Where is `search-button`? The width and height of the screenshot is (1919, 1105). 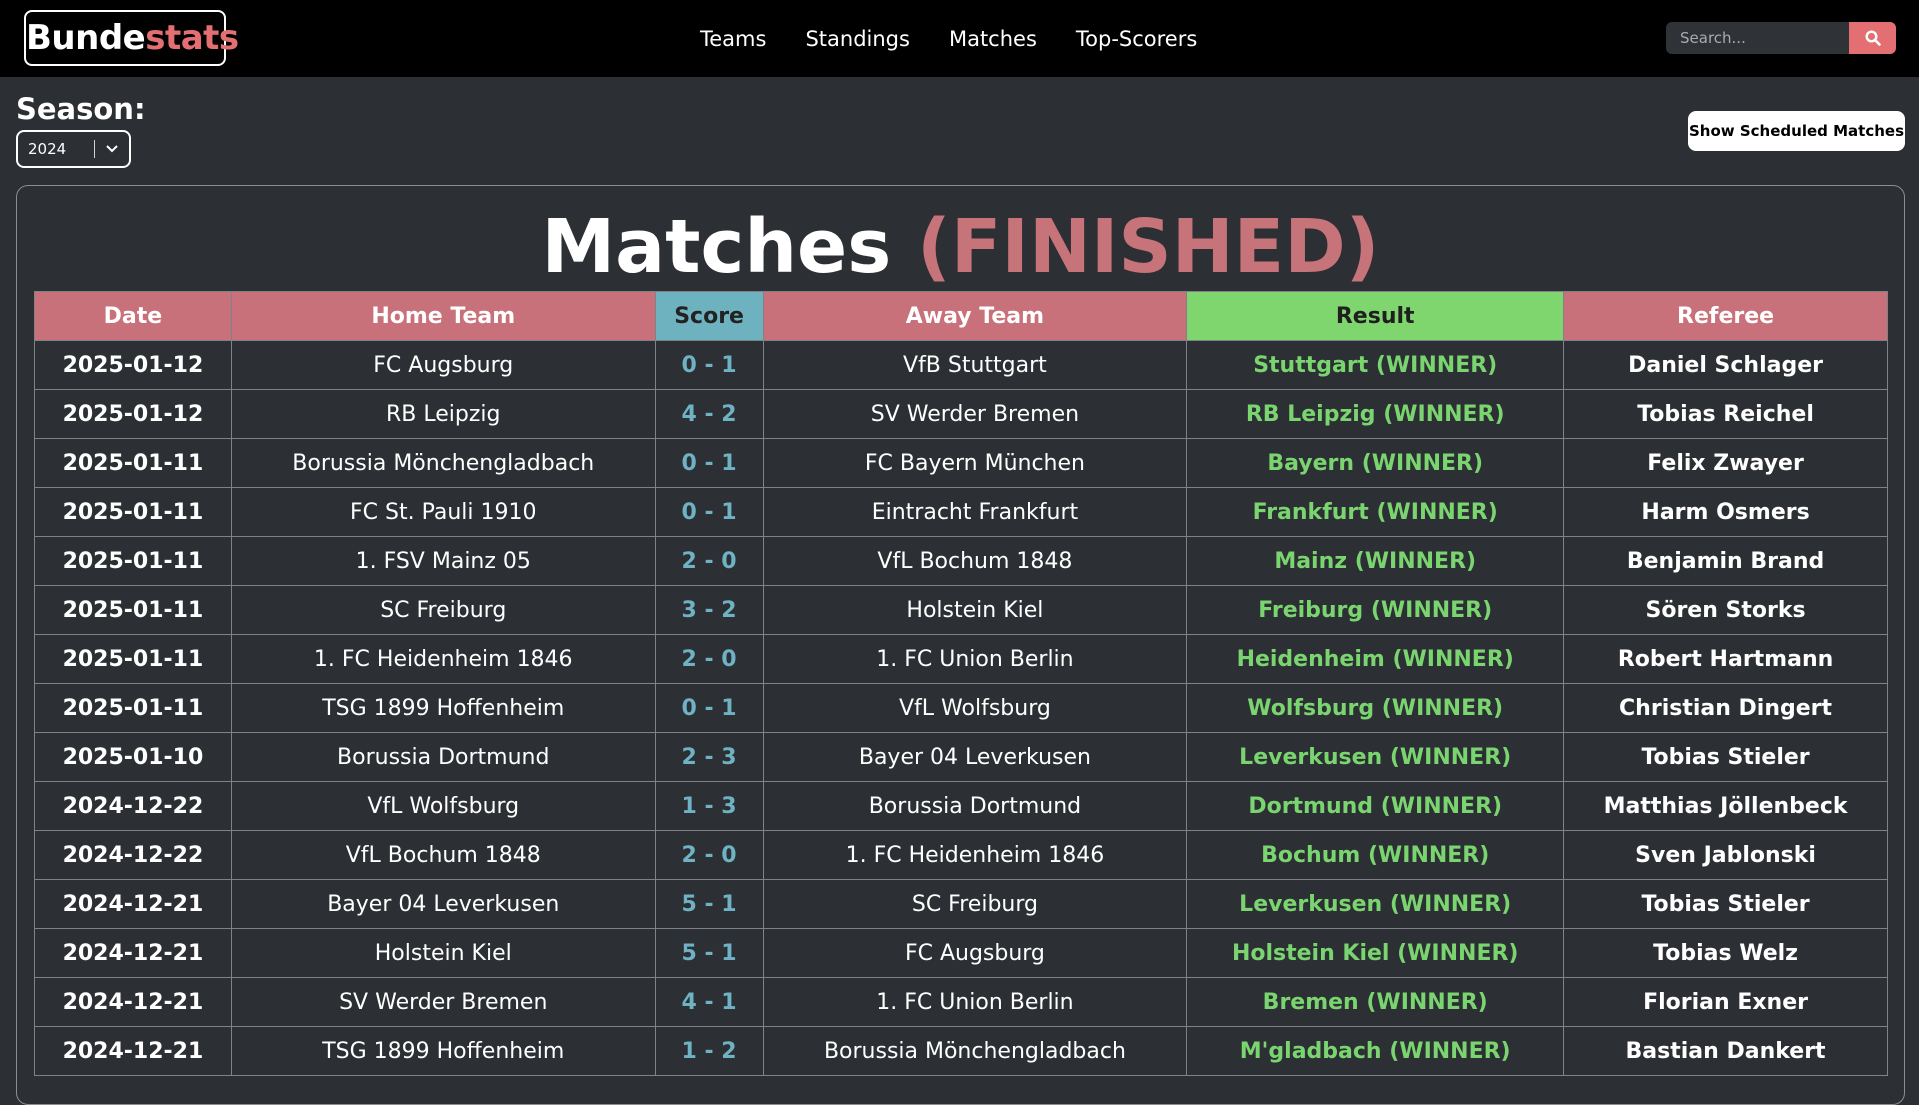
search-button is located at coordinates (1872, 38).